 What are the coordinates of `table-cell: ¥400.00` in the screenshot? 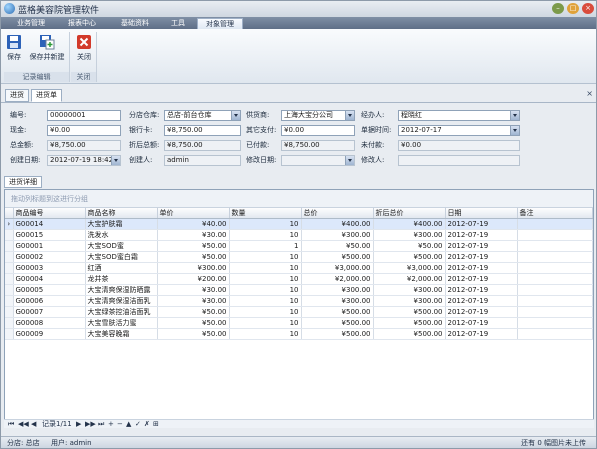 It's located at (409, 224).